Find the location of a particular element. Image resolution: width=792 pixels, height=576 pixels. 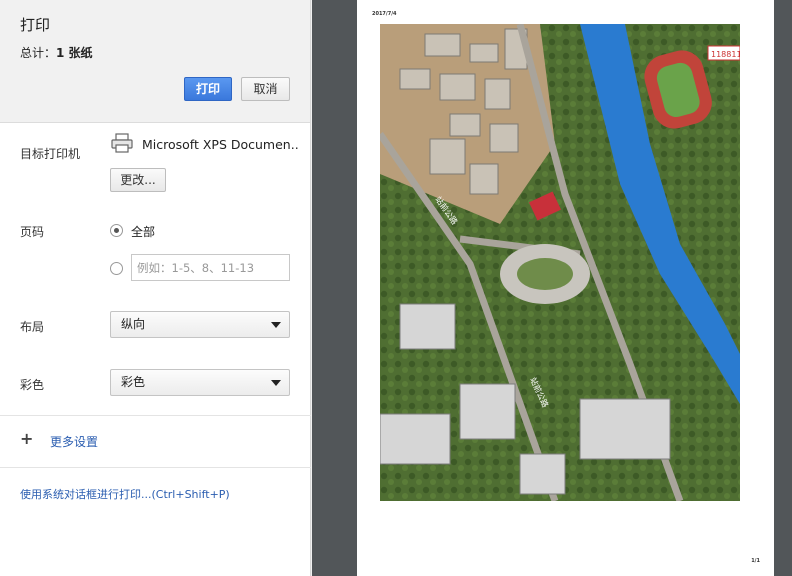

layout-value: 纵向 is located at coordinates (133, 324).